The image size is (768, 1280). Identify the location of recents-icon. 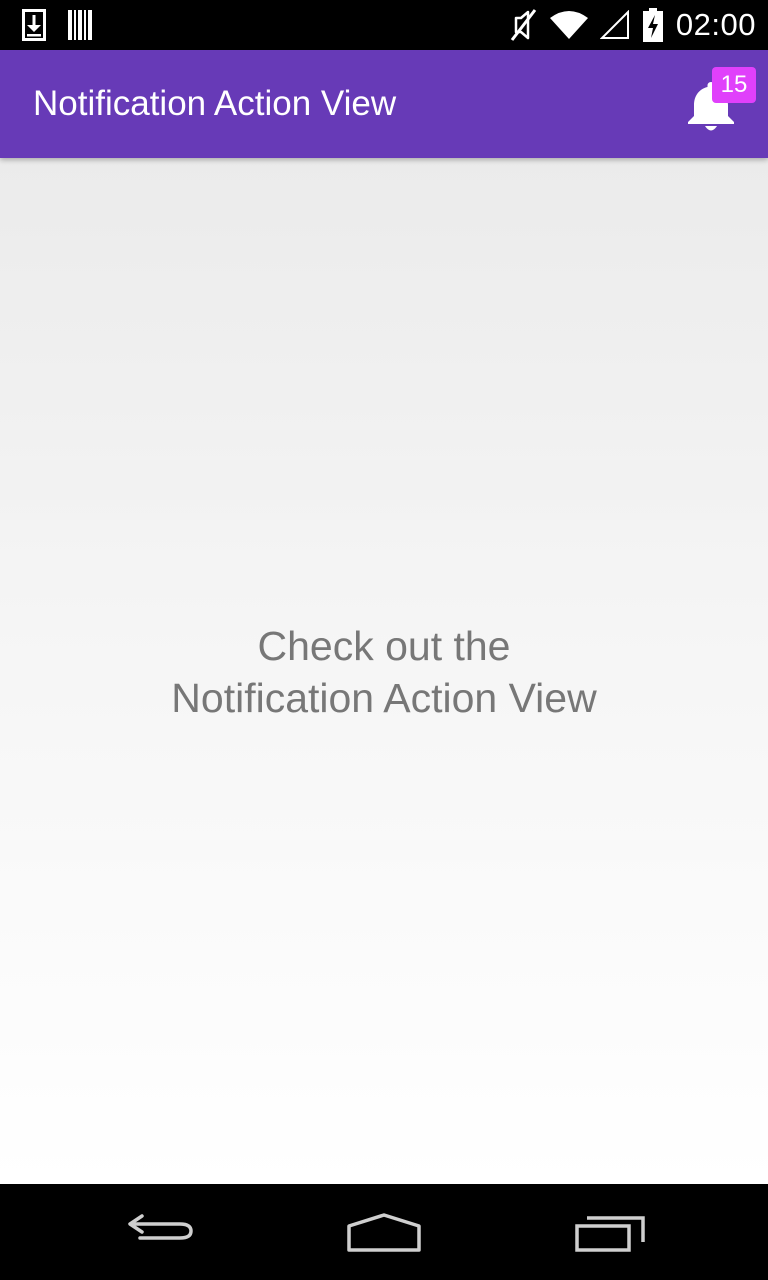
(610, 1234).